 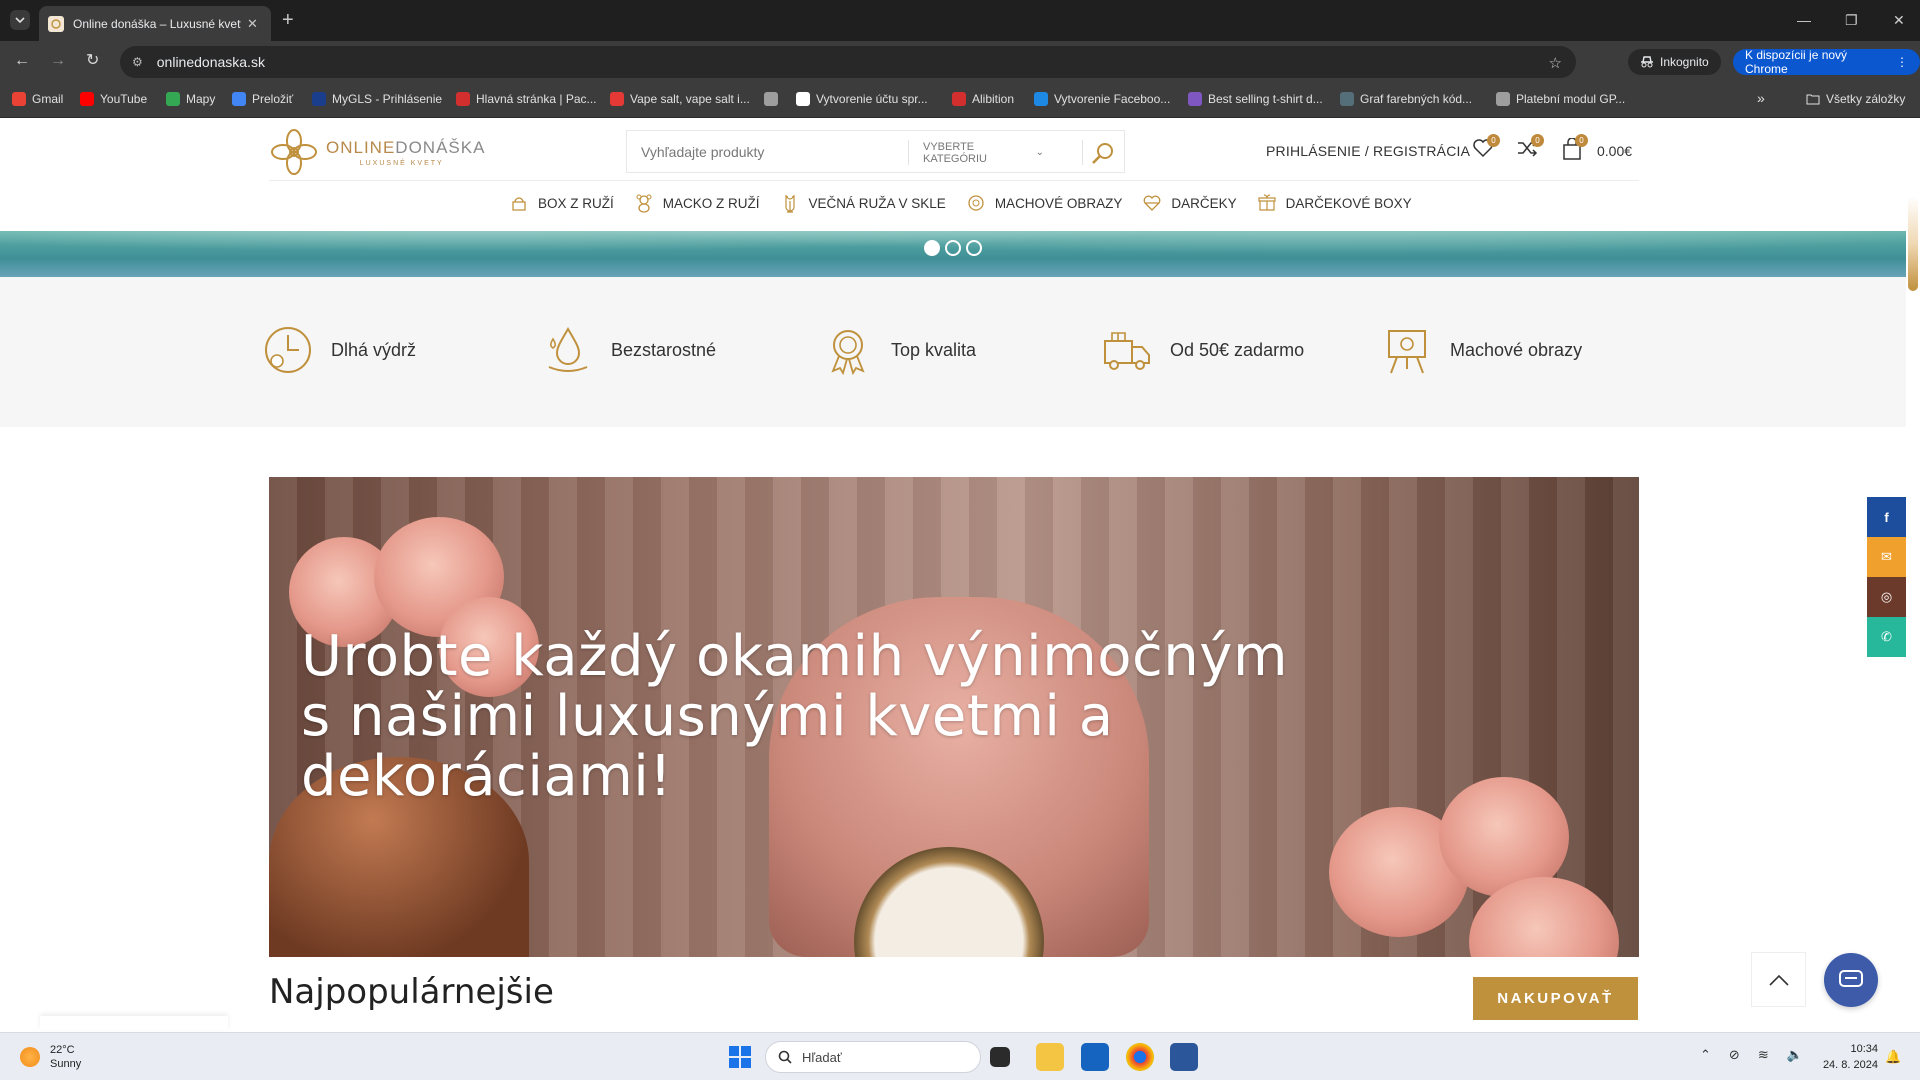 What do you see at coordinates (1348, 203) in the screenshot?
I see `nav-item-label: DARČEKOVÉ BOXY` at bounding box center [1348, 203].